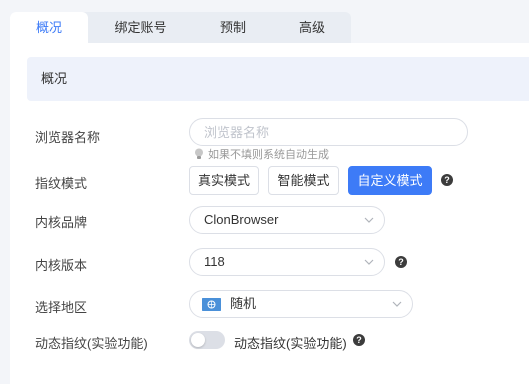 The image size is (529, 384). I want to click on toggle-knob, so click(198, 340).